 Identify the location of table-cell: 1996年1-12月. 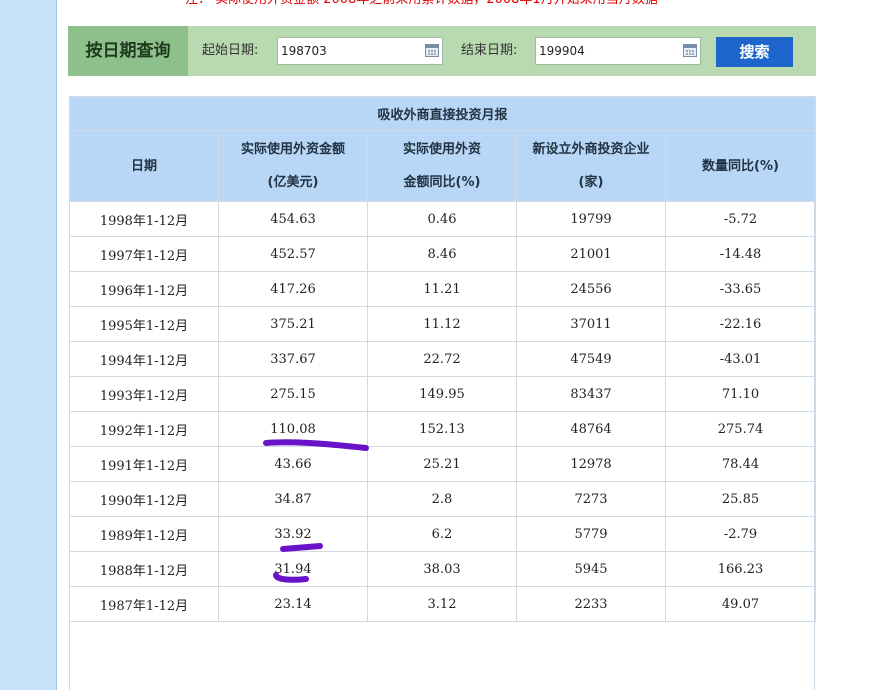
(144, 289).